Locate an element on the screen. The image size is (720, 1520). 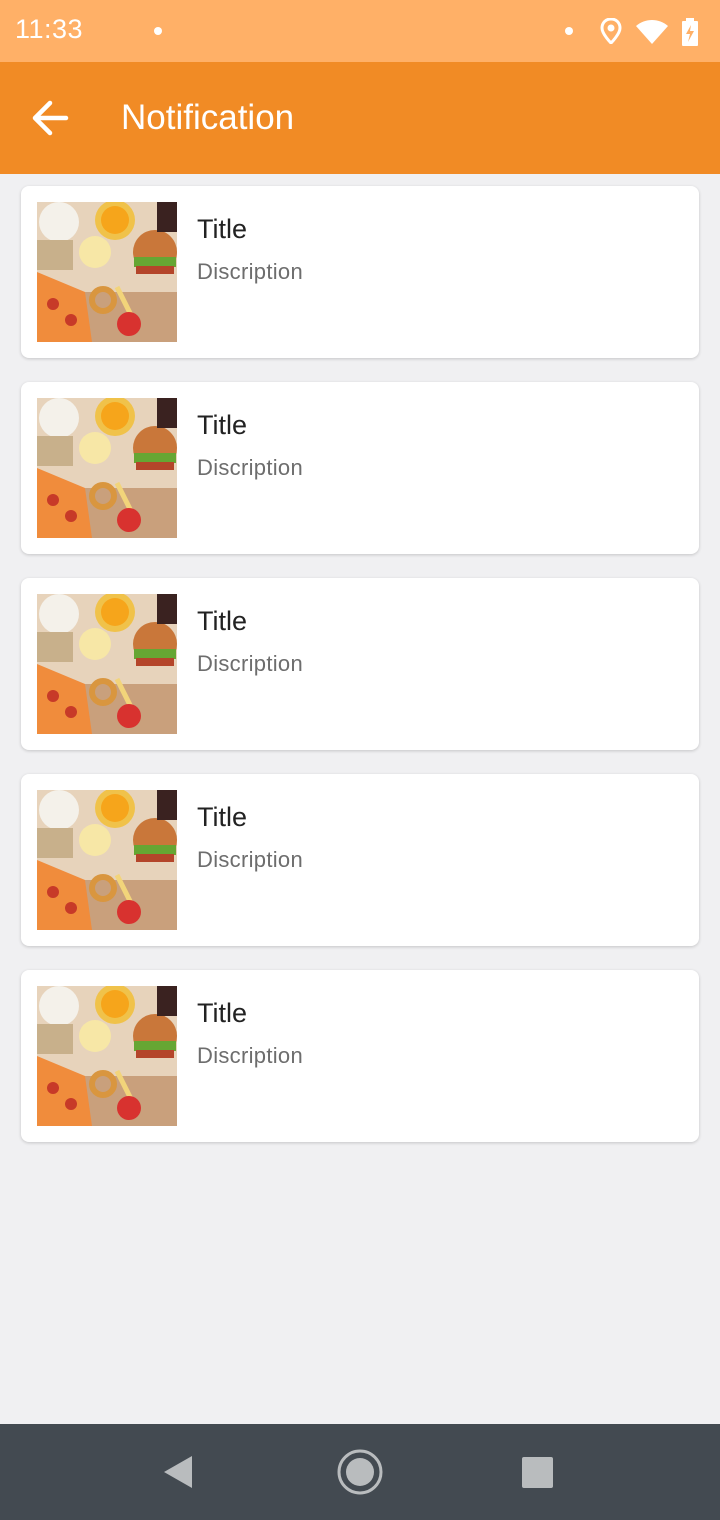
status-time: 11:33 is located at coordinates (49, 29).